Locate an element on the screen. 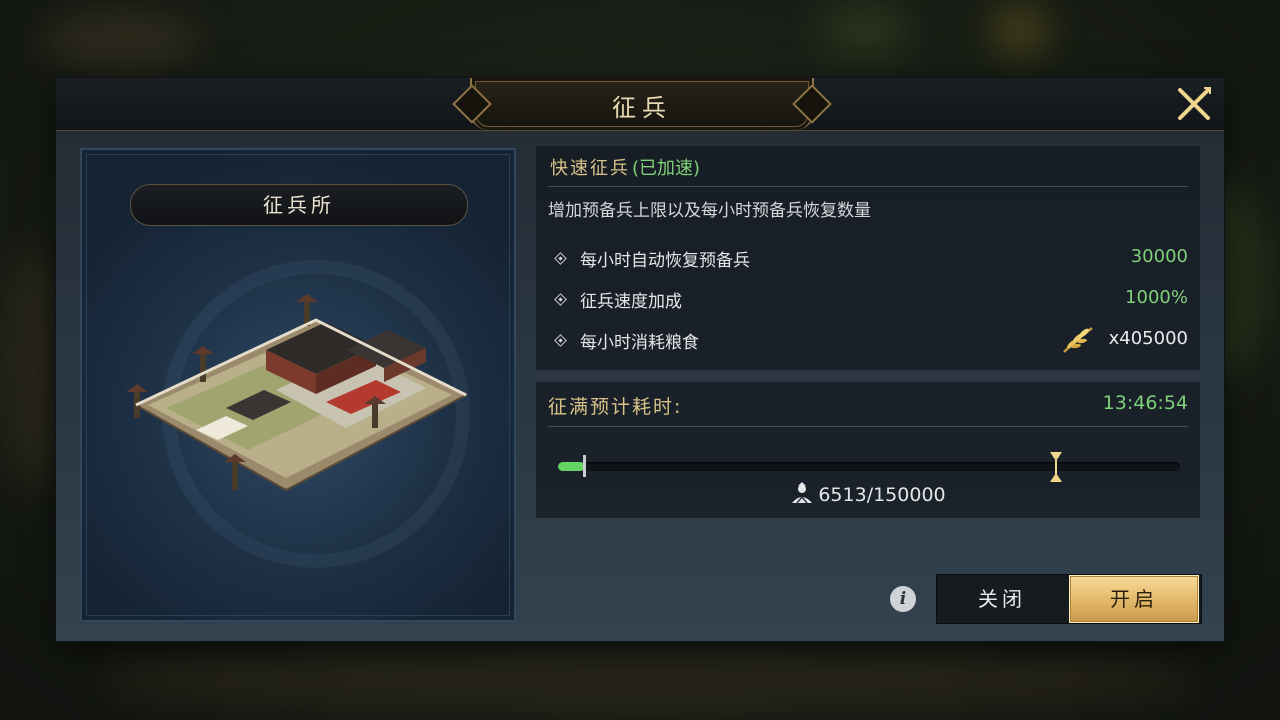 Image resolution: width=1280 pixels, height=720 pixels. close-x-icon is located at coordinates (1194, 104).